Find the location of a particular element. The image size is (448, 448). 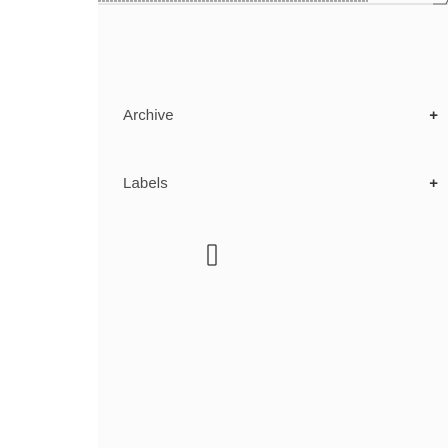

section-labels: Labels + is located at coordinates (273, 183).